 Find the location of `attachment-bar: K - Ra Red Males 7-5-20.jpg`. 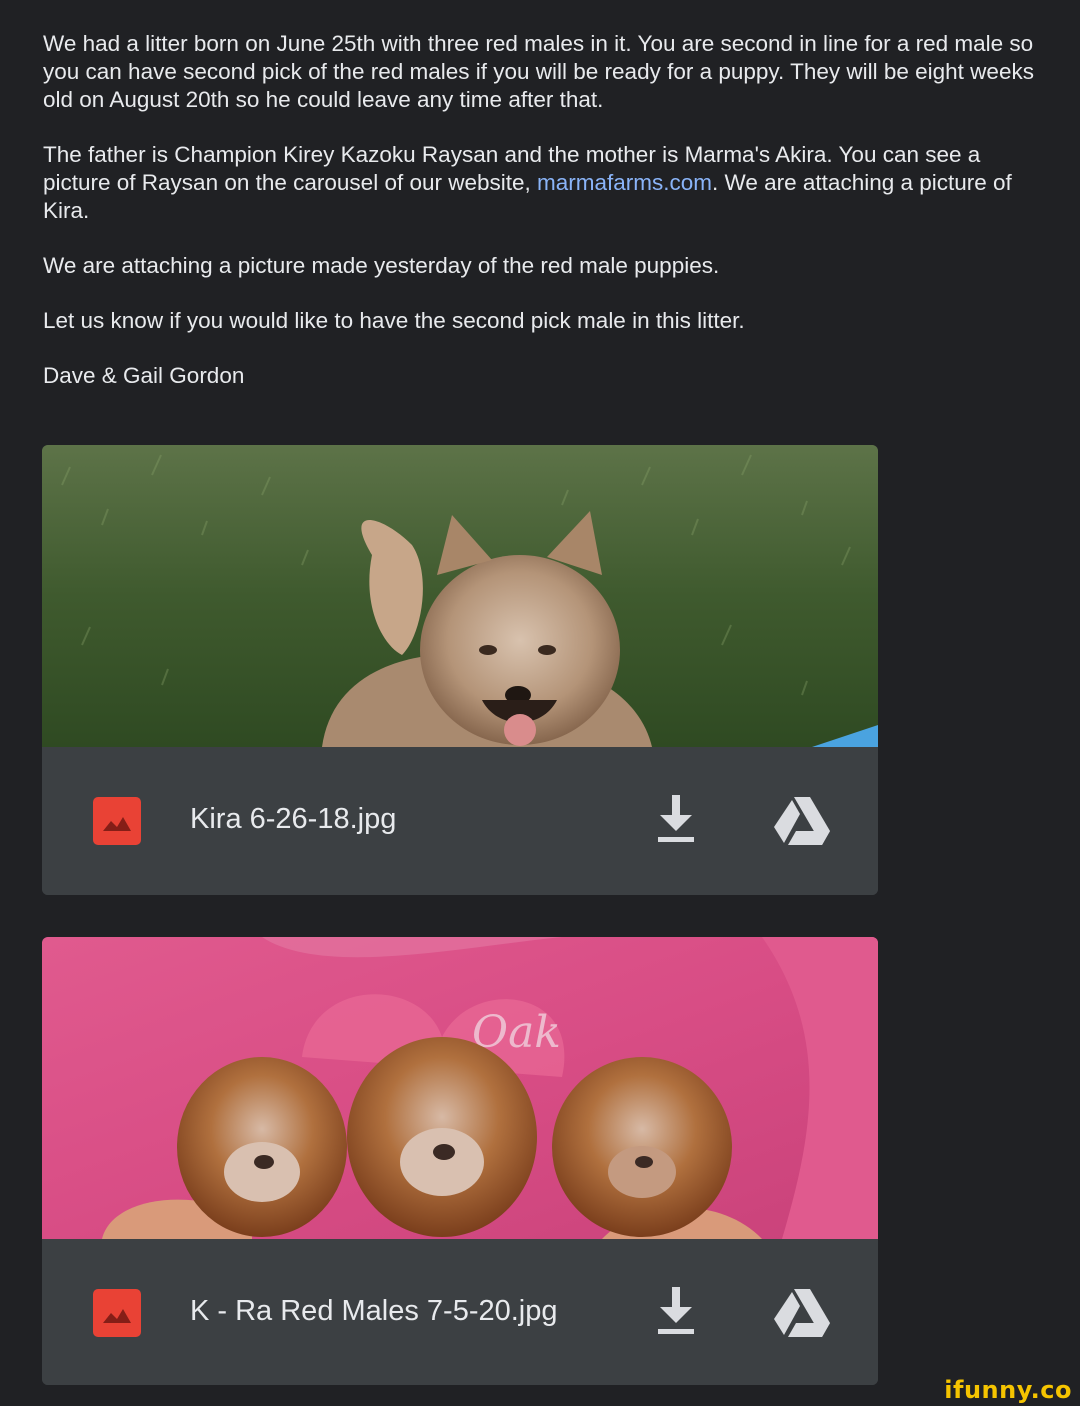

attachment-bar: K - Ra Red Males 7-5-20.jpg is located at coordinates (460, 1312).